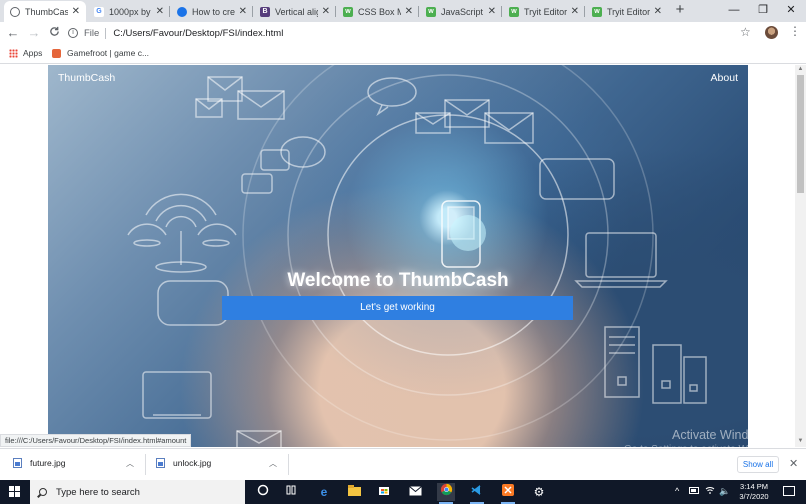 Image resolution: width=806 pixels, height=504 pixels. What do you see at coordinates (694, 491) in the screenshot?
I see `battery-icon` at bounding box center [694, 491].